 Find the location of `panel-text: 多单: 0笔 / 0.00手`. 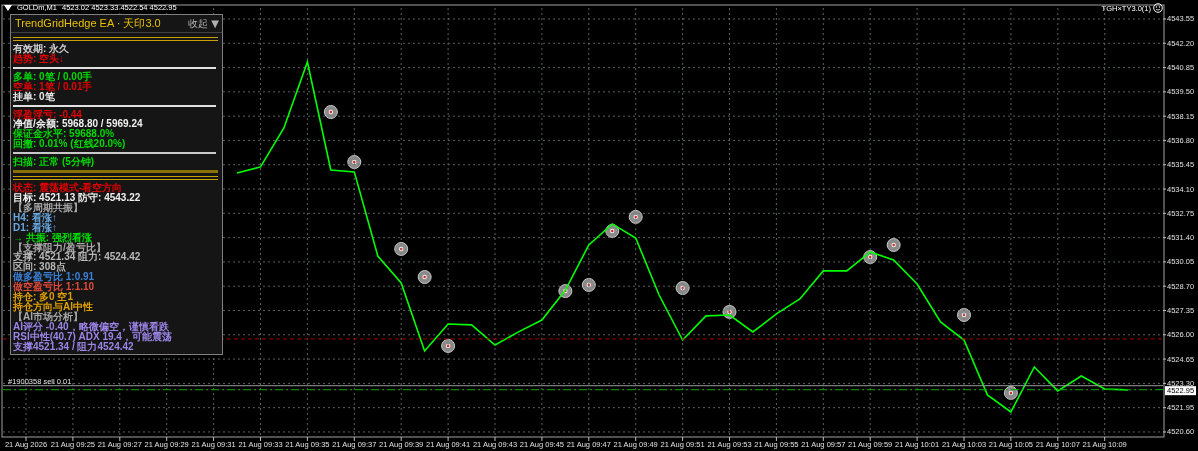

panel-text: 多单: 0笔 / 0.00手 is located at coordinates (53, 76).